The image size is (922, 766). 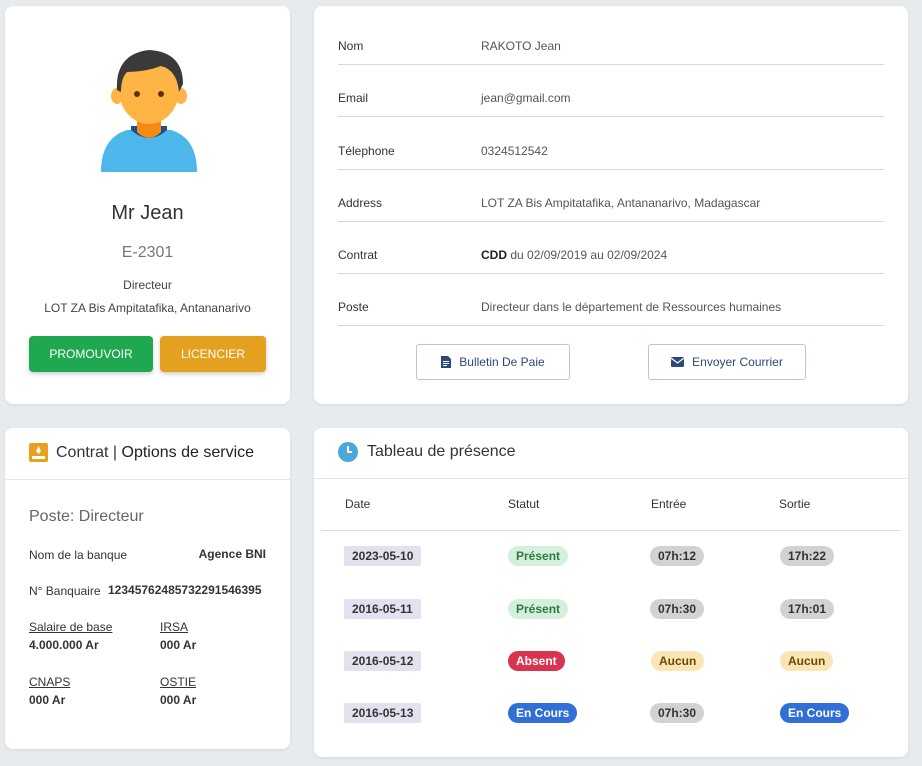 What do you see at coordinates (677, 556) in the screenshot?
I see `entry-time-badge: 07h:12` at bounding box center [677, 556].